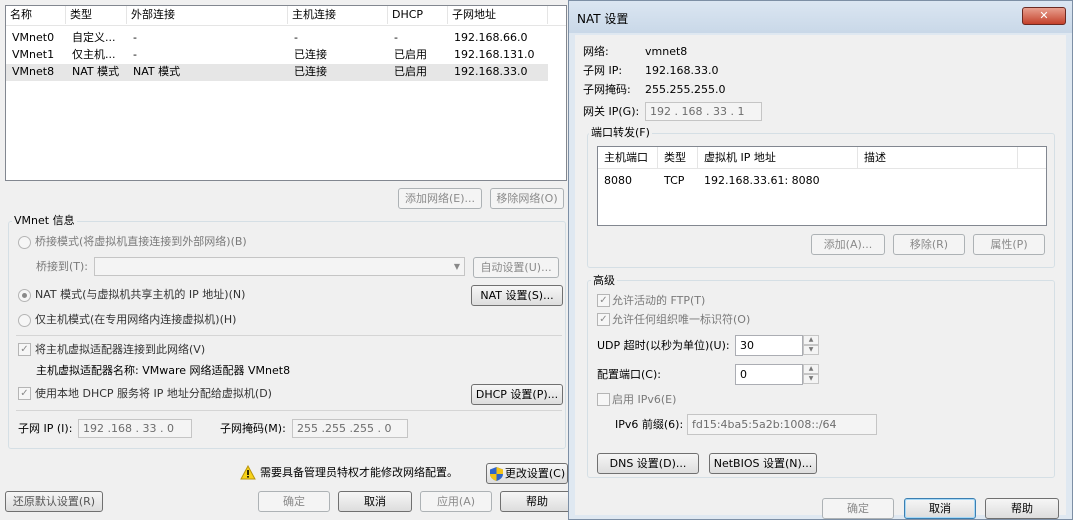 This screenshot has width=1073, height=520. I want to click on network-list-header: 名称 类型 外部连接 主机连接 DHCP 子网地址, so click(286, 16).